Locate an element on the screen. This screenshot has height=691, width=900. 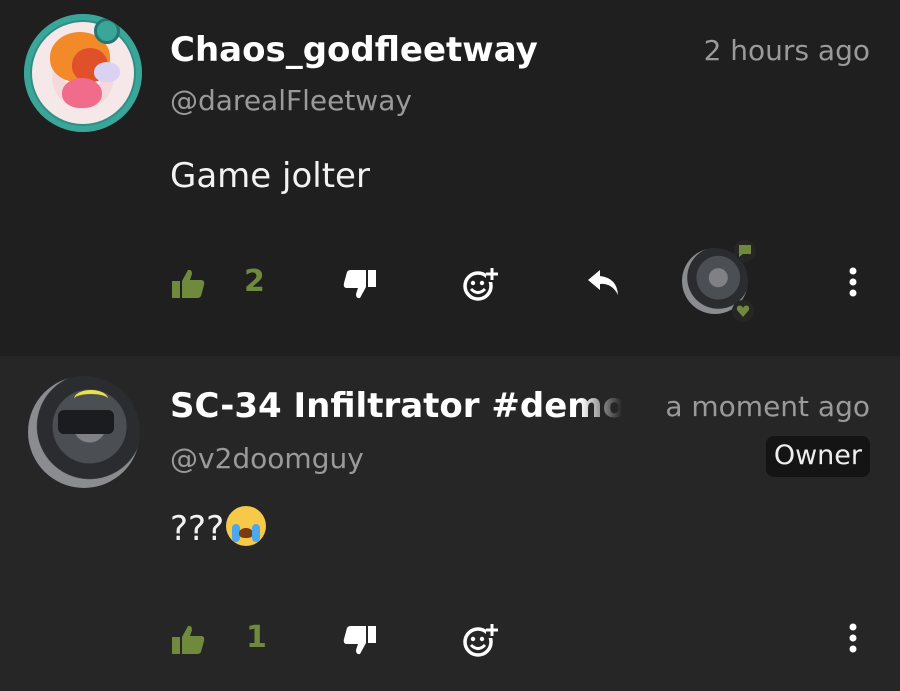
like-count: 1 is located at coordinates (256, 637).